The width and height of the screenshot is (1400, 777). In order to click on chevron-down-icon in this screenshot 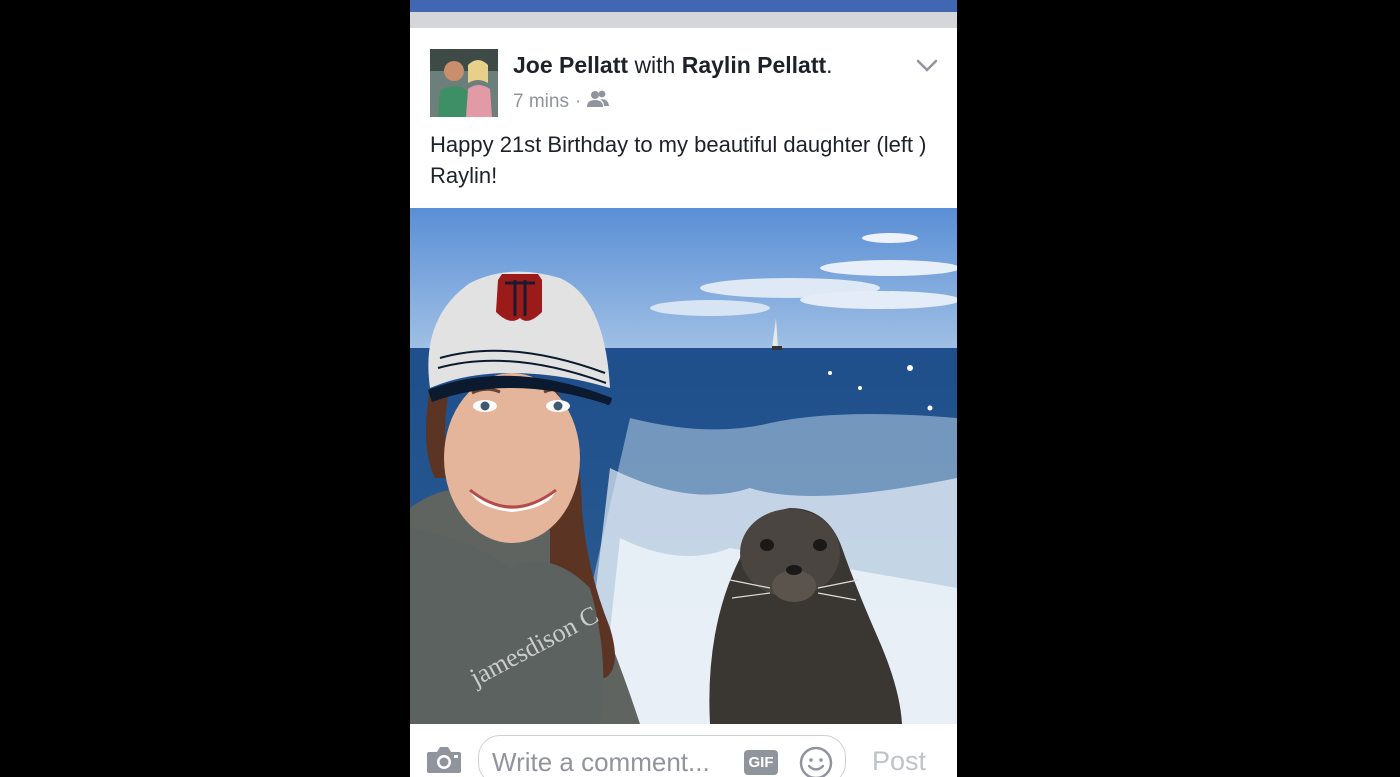, I will do `click(927, 66)`.